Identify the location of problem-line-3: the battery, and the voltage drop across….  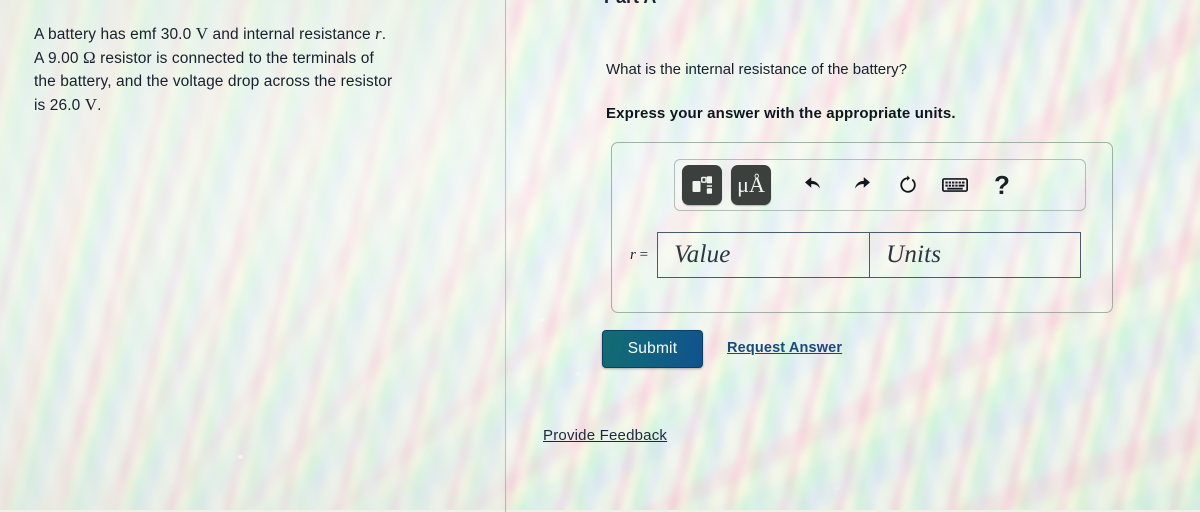
(213, 81).